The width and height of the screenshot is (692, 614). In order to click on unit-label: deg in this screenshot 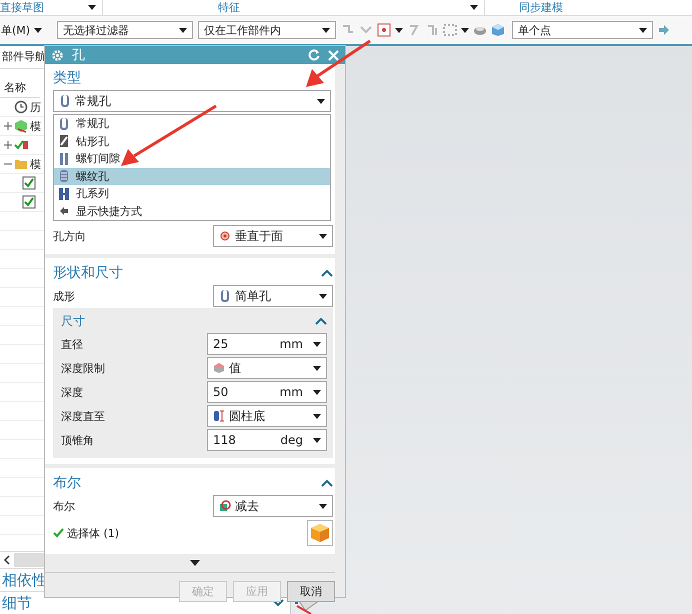, I will do `click(291, 440)`.